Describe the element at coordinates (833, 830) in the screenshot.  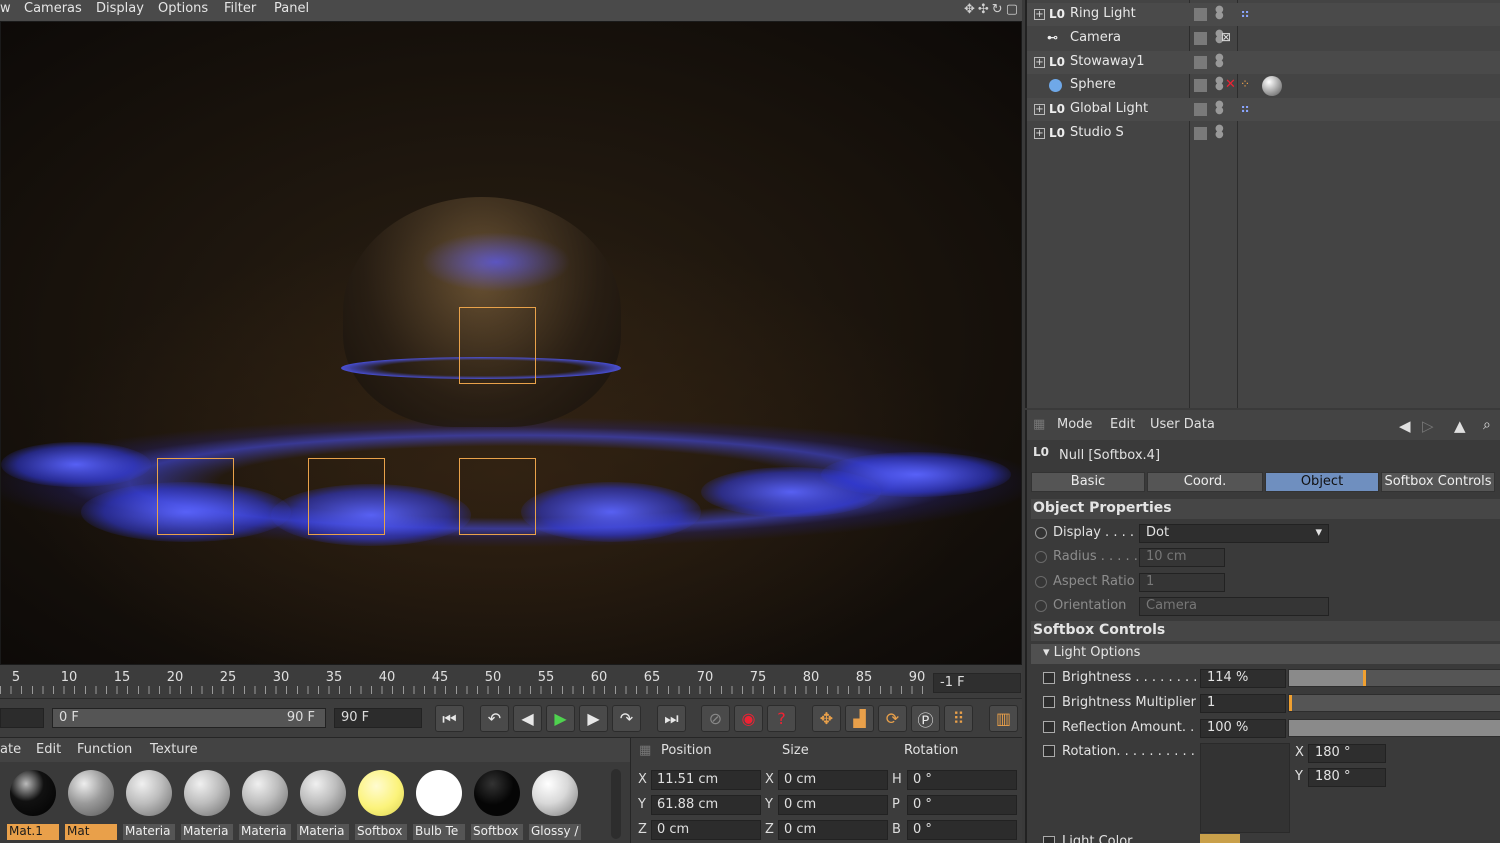
I see `size-z-field: 0 cm` at that location.